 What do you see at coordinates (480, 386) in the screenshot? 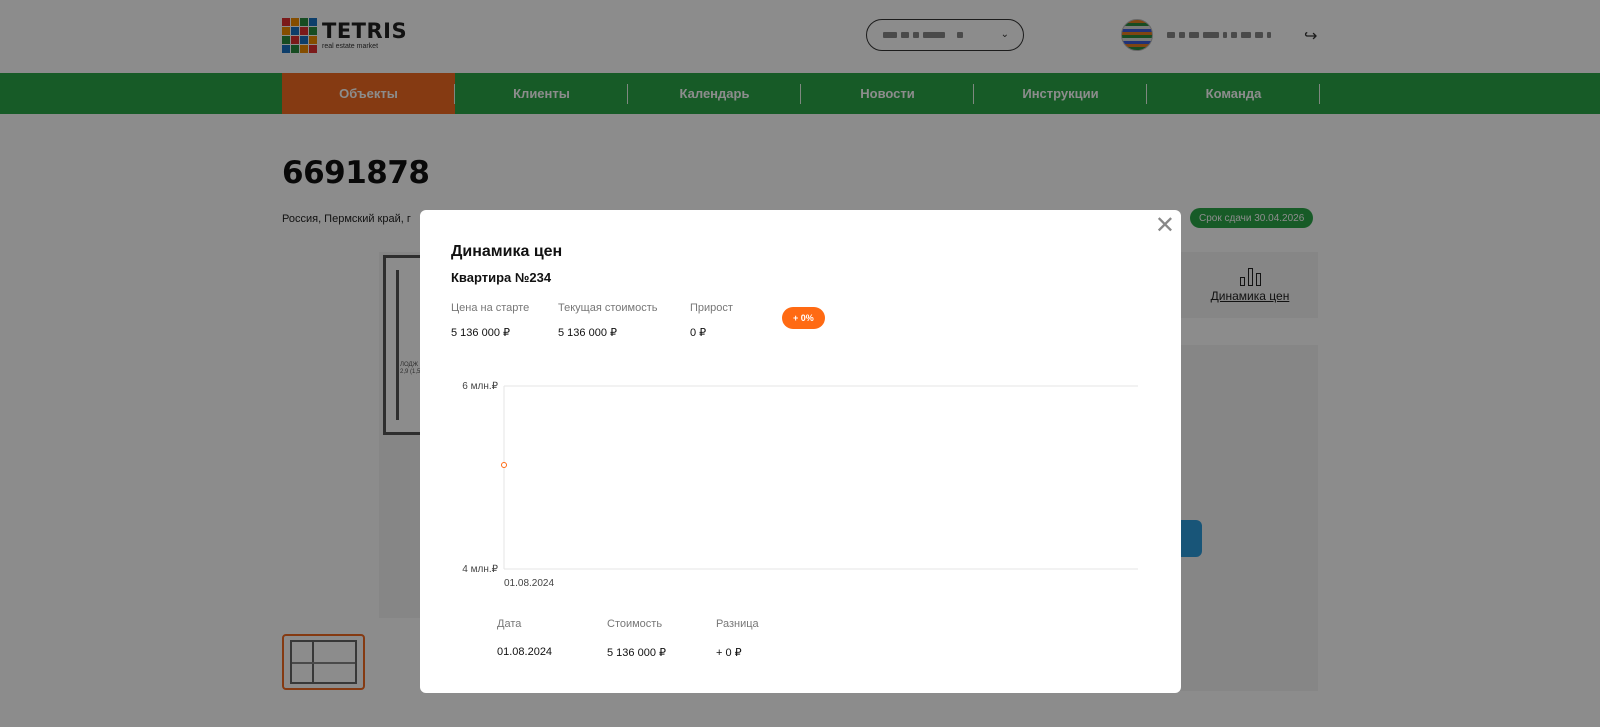
I see `y-tick-label: 6 млн.₽` at bounding box center [480, 386].